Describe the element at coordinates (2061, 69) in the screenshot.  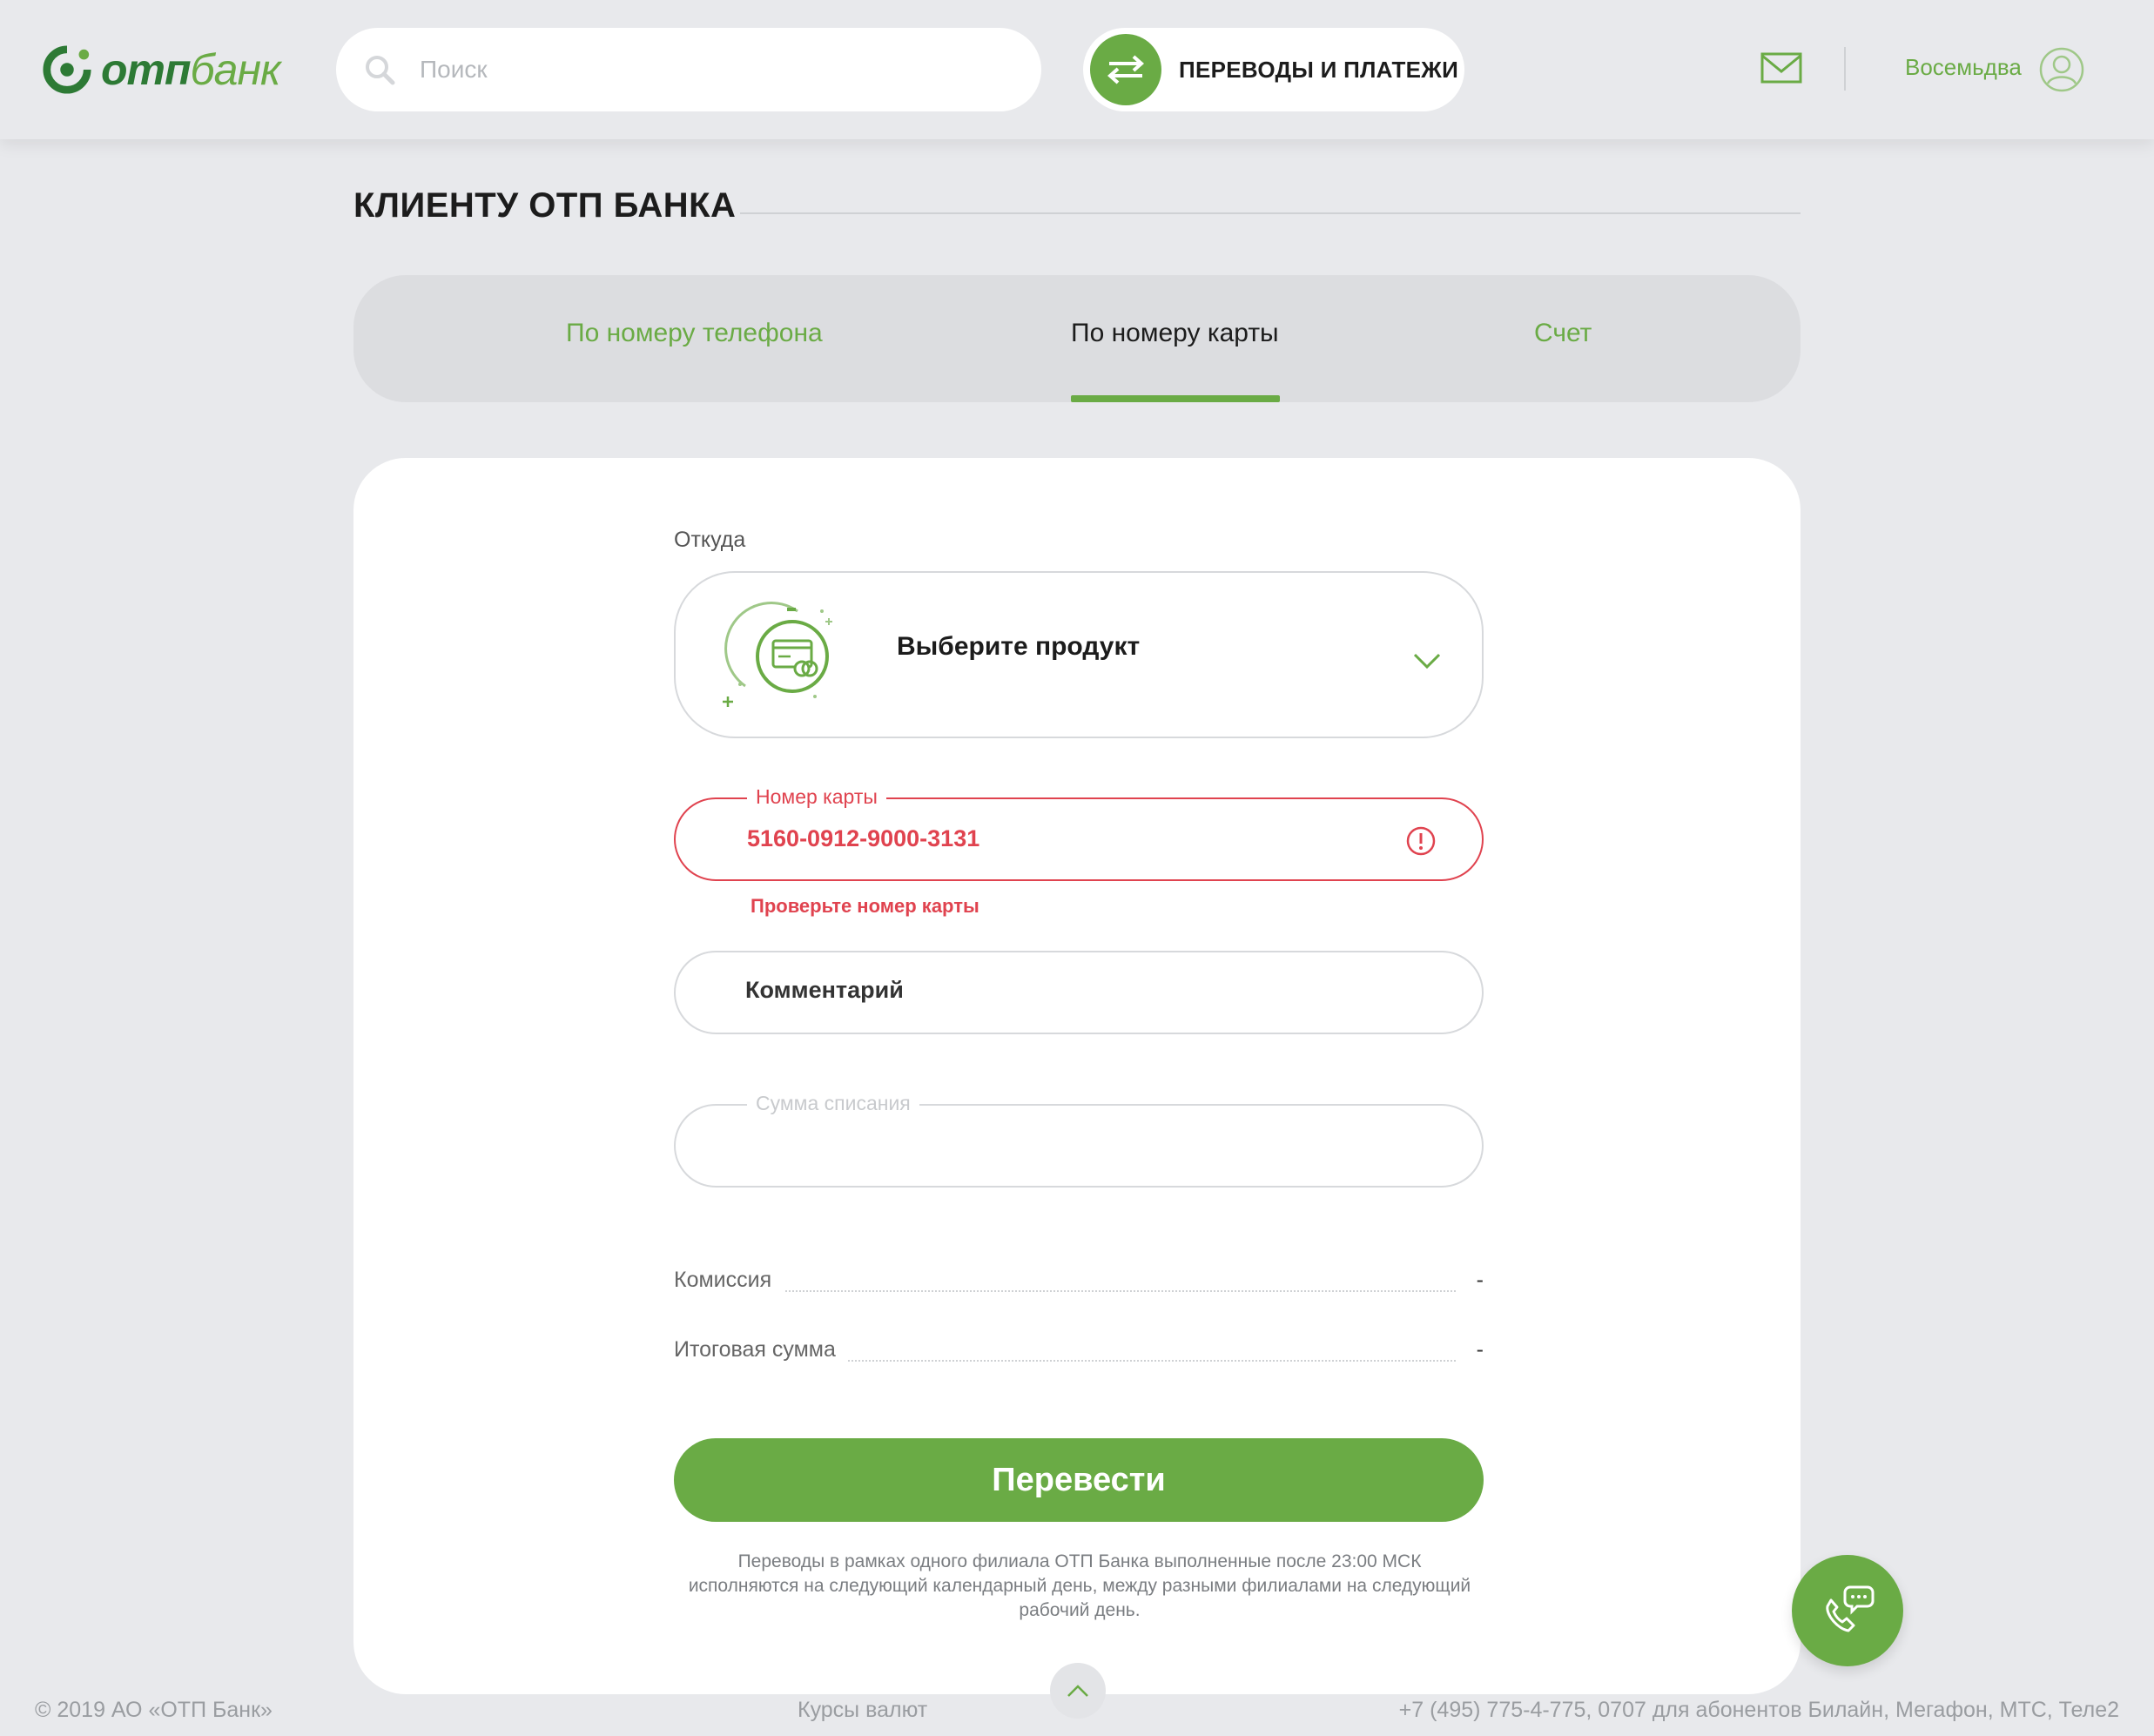
I see `user-avatar-icon` at that location.